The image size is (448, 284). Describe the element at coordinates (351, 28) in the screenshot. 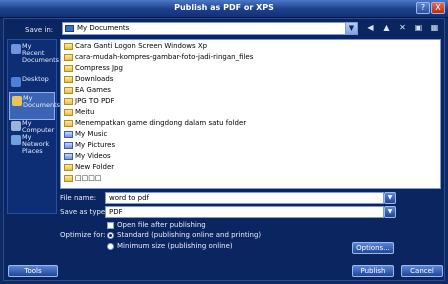

I see `chevron-down-icon: ▼` at that location.